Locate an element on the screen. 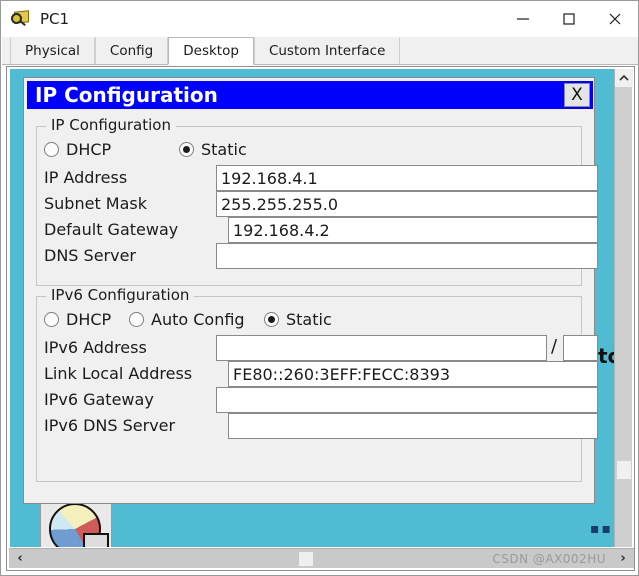 Image resolution: width=639 pixels, height=576 pixels. chevron-left-icon: ‹ is located at coordinates (20, 559).